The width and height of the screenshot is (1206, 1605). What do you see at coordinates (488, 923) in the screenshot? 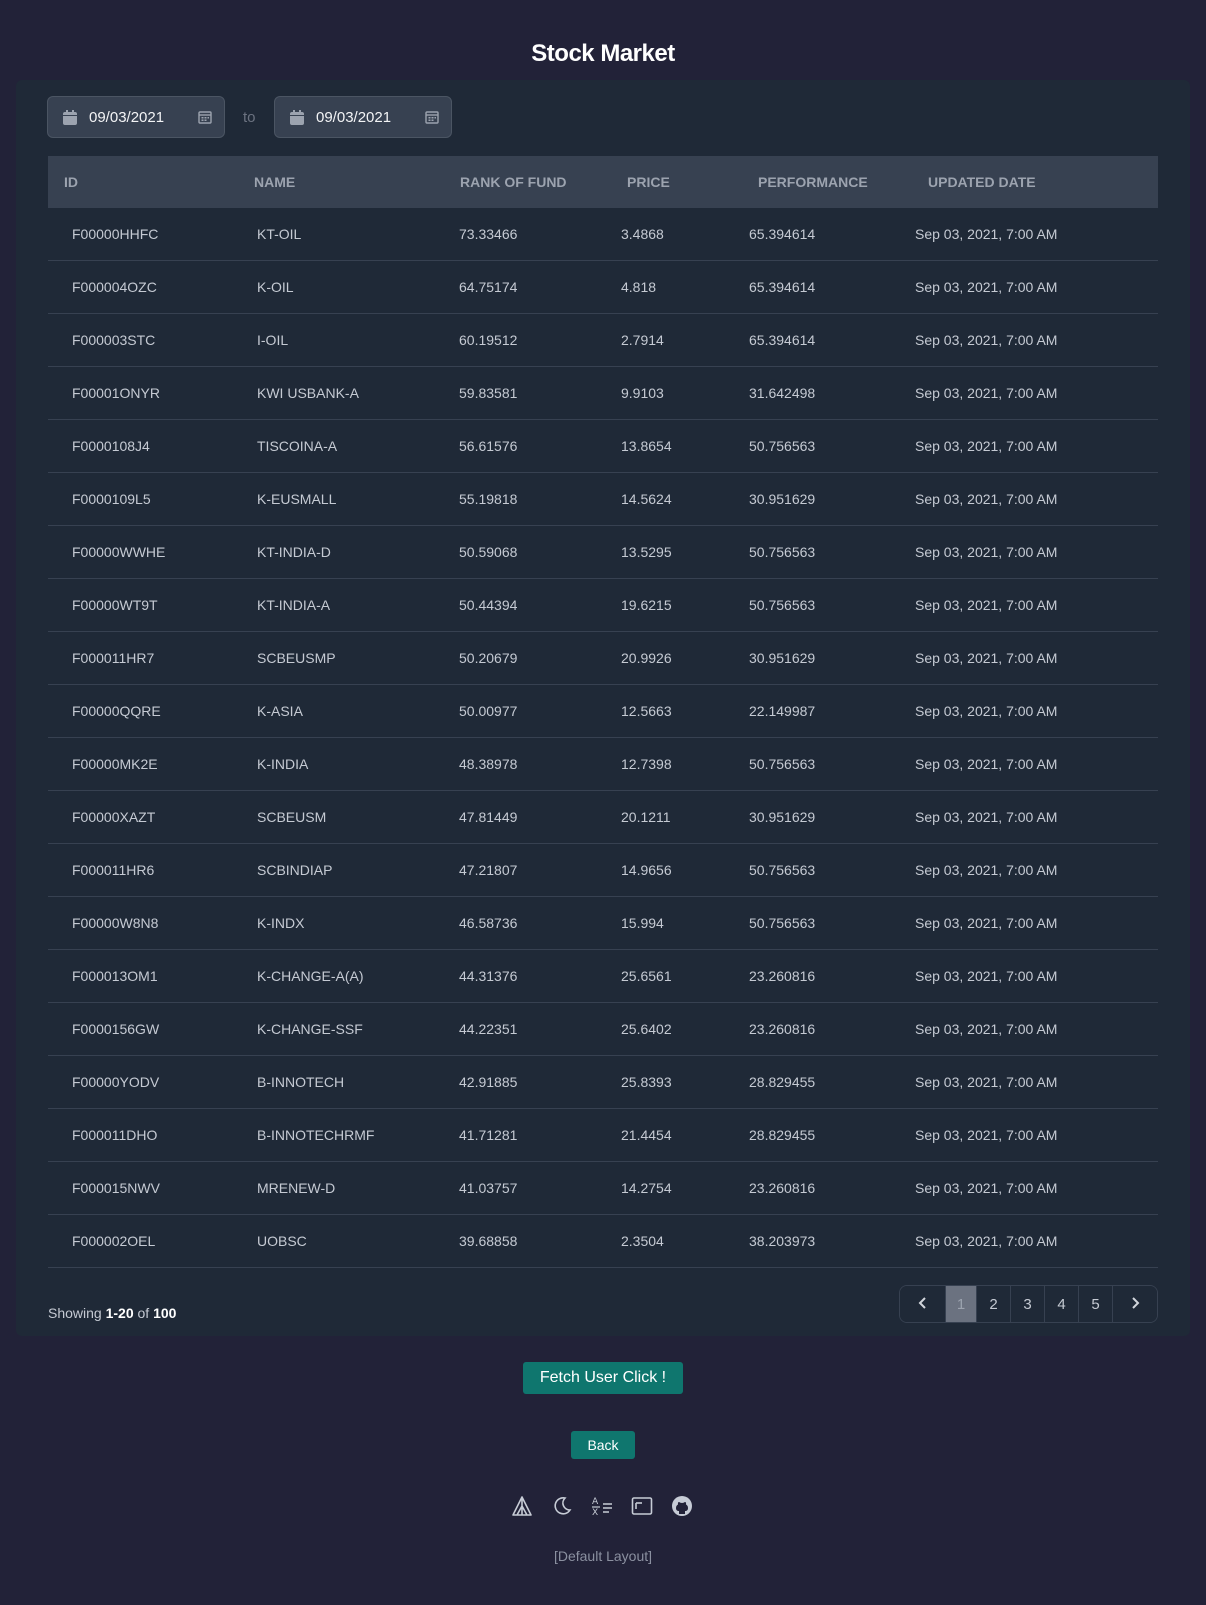
I see `cell-rank: 46.58736` at bounding box center [488, 923].